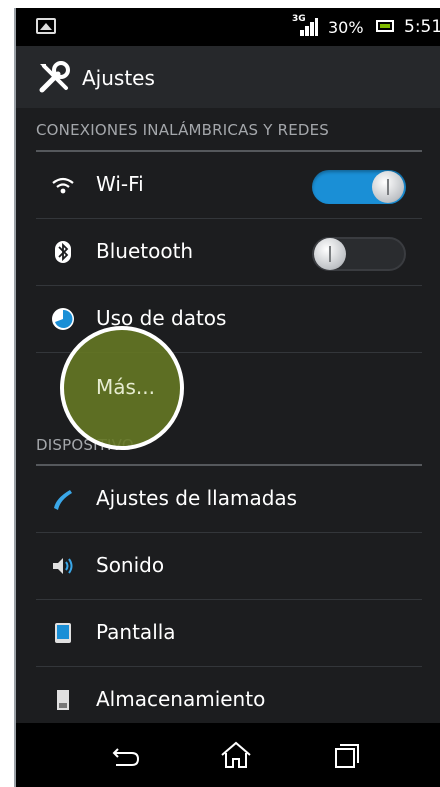  What do you see at coordinates (136, 632) in the screenshot?
I see `settings-item-label: Pantalla` at bounding box center [136, 632].